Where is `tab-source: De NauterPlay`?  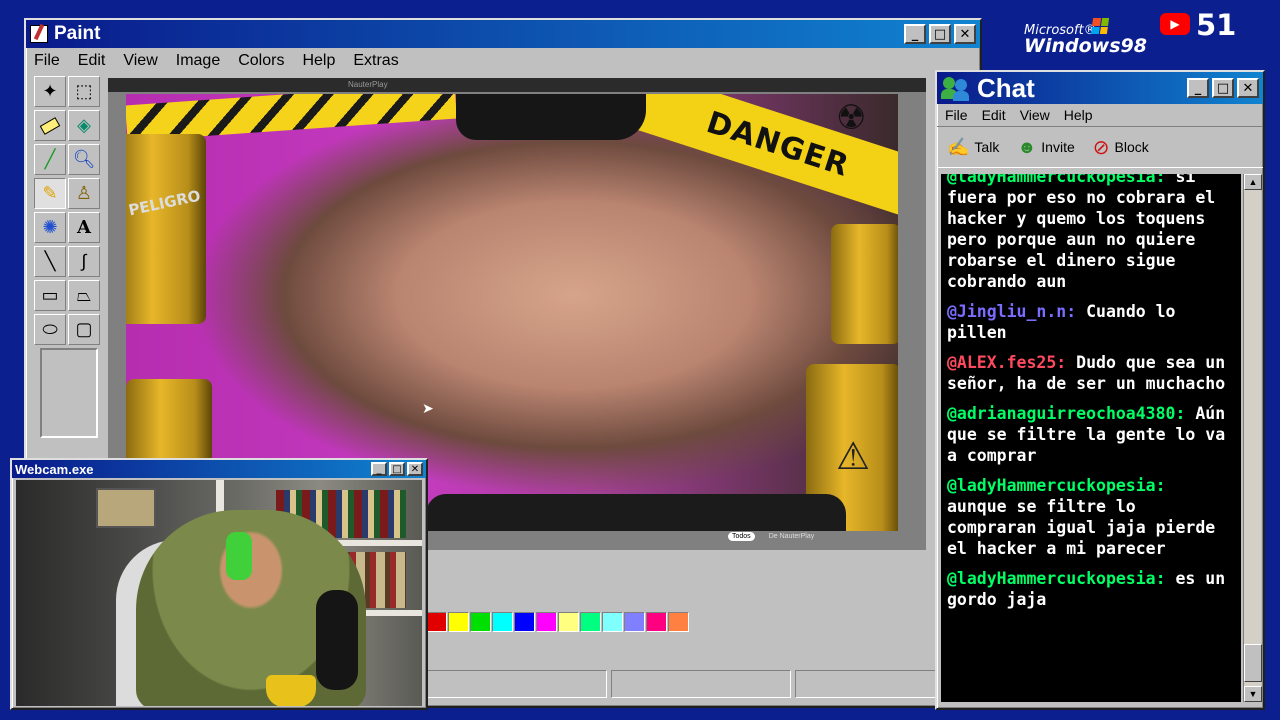 tab-source: De NauterPlay is located at coordinates (792, 536).